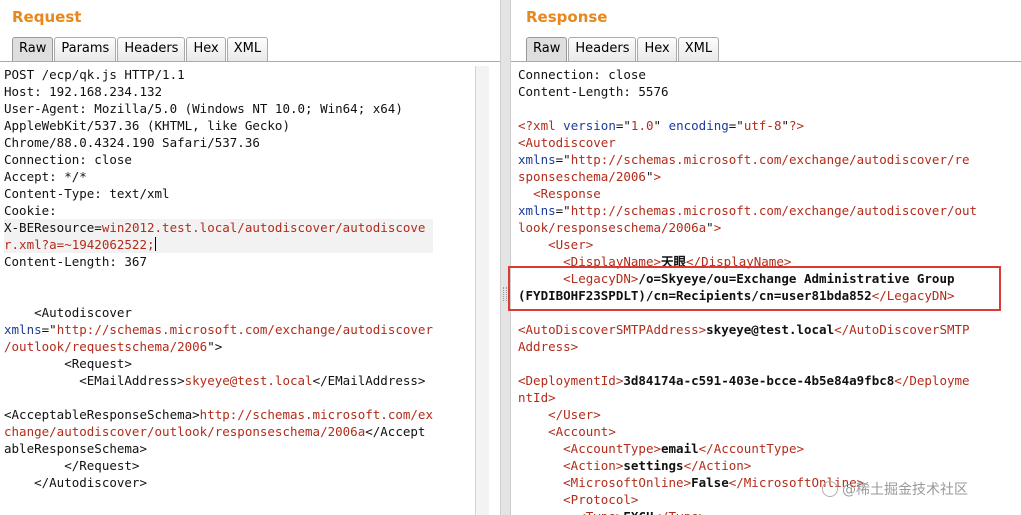 The width and height of the screenshot is (1021, 515). Describe the element at coordinates (602, 49) in the screenshot. I see `response-tab-headers: Headers` at that location.